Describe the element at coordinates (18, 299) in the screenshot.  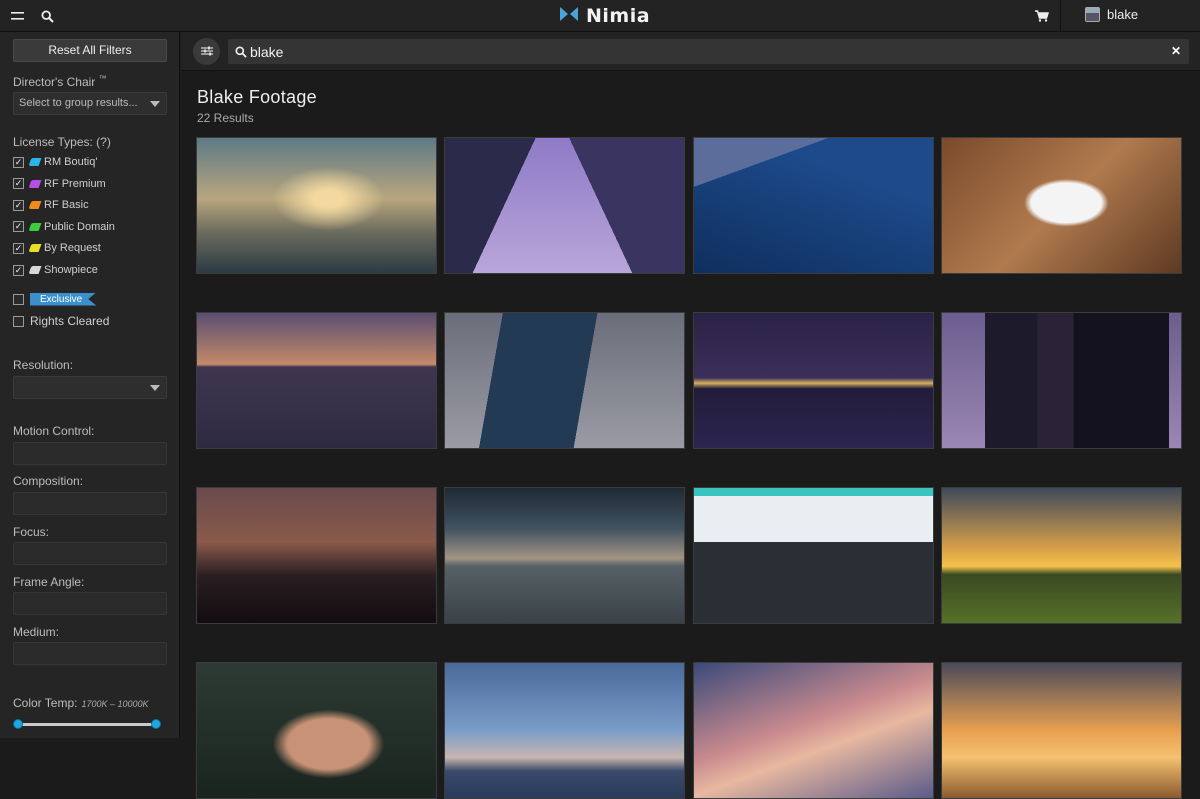
I see `exclusive-checkbox` at that location.